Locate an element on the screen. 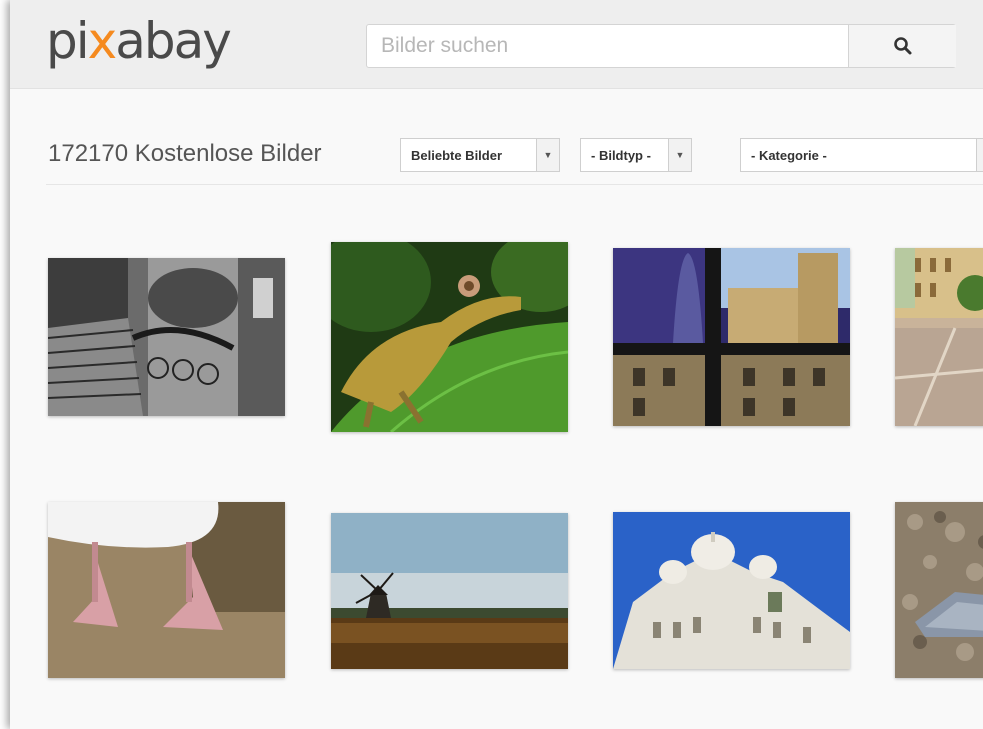 The image size is (983, 729). search-button is located at coordinates (902, 46).